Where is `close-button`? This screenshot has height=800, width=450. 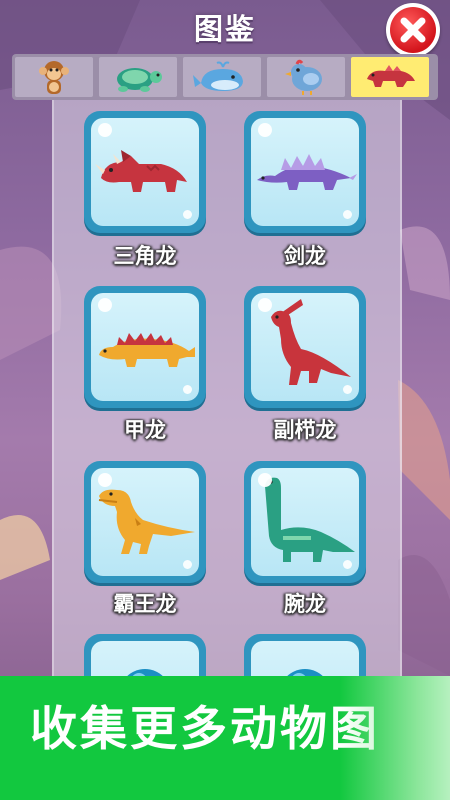
close-button is located at coordinates (413, 30).